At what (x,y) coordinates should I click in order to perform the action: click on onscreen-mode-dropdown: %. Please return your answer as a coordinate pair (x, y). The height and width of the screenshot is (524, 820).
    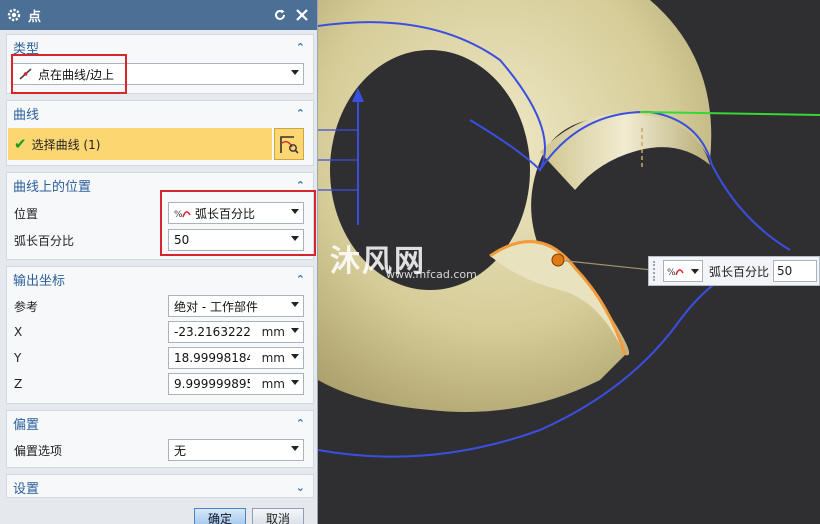
    Looking at the image, I should click on (683, 271).